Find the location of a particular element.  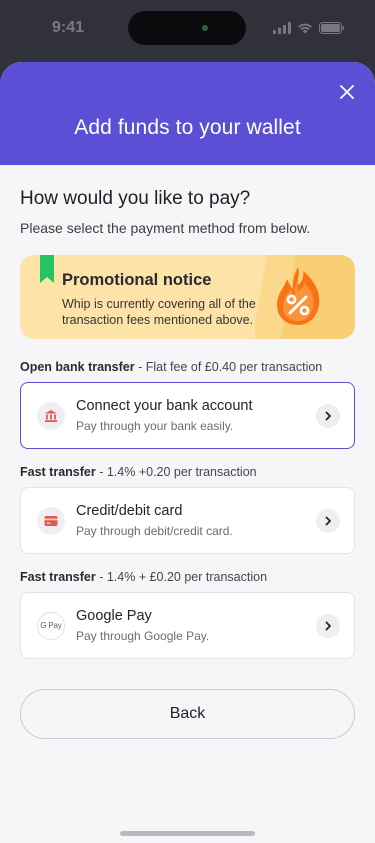

google-pay-logo-text: G Pay is located at coordinates (51, 625).